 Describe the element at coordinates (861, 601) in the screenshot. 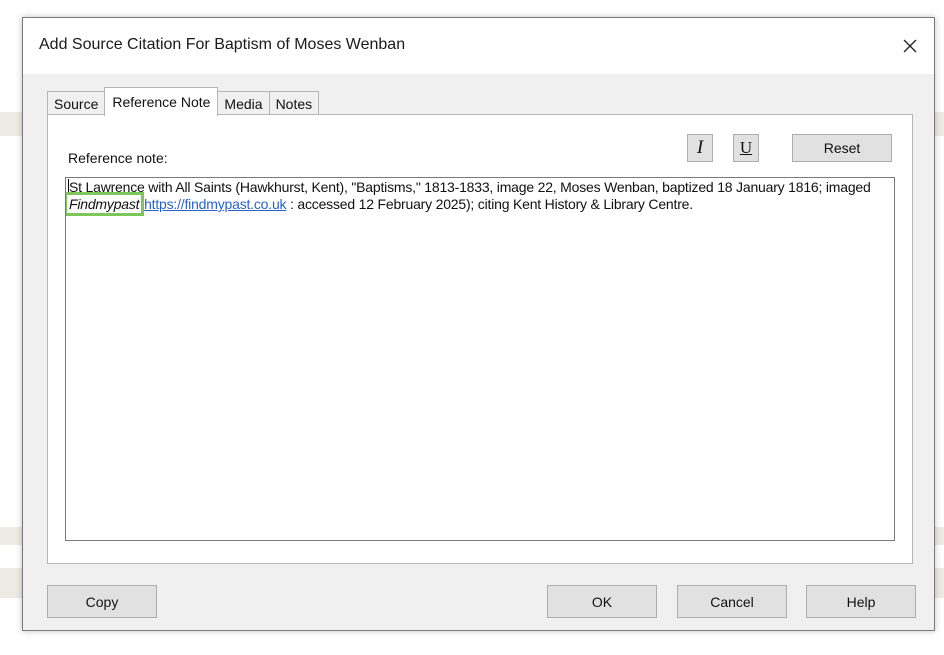

I see `help-button: Help` at that location.